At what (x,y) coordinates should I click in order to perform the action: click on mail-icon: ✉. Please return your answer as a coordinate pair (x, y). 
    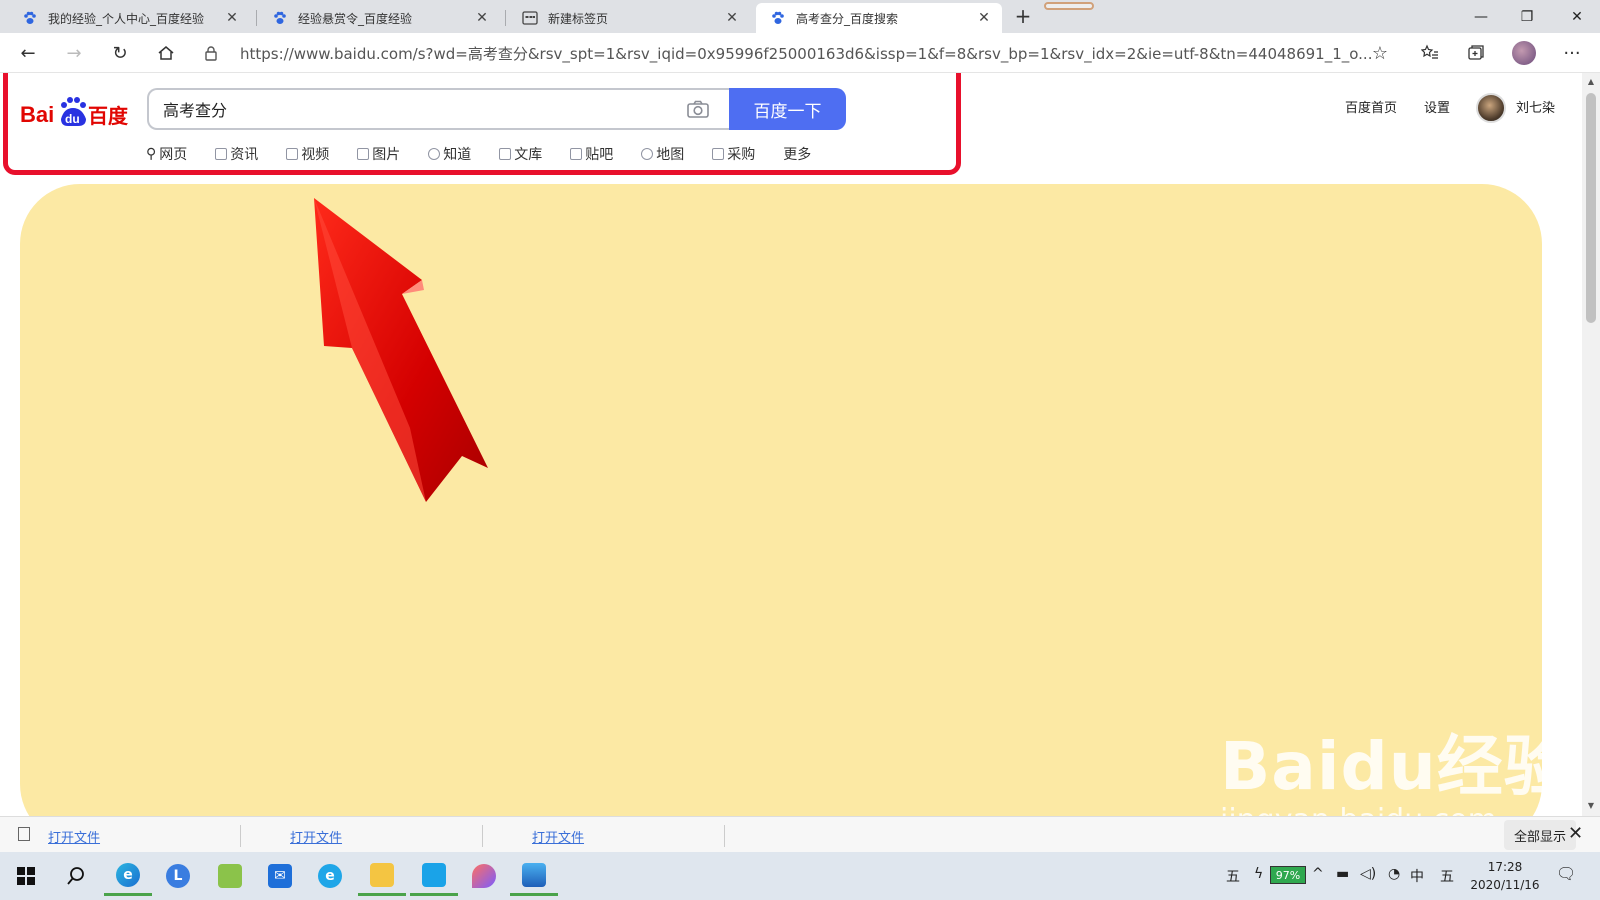
    Looking at the image, I should click on (280, 876).